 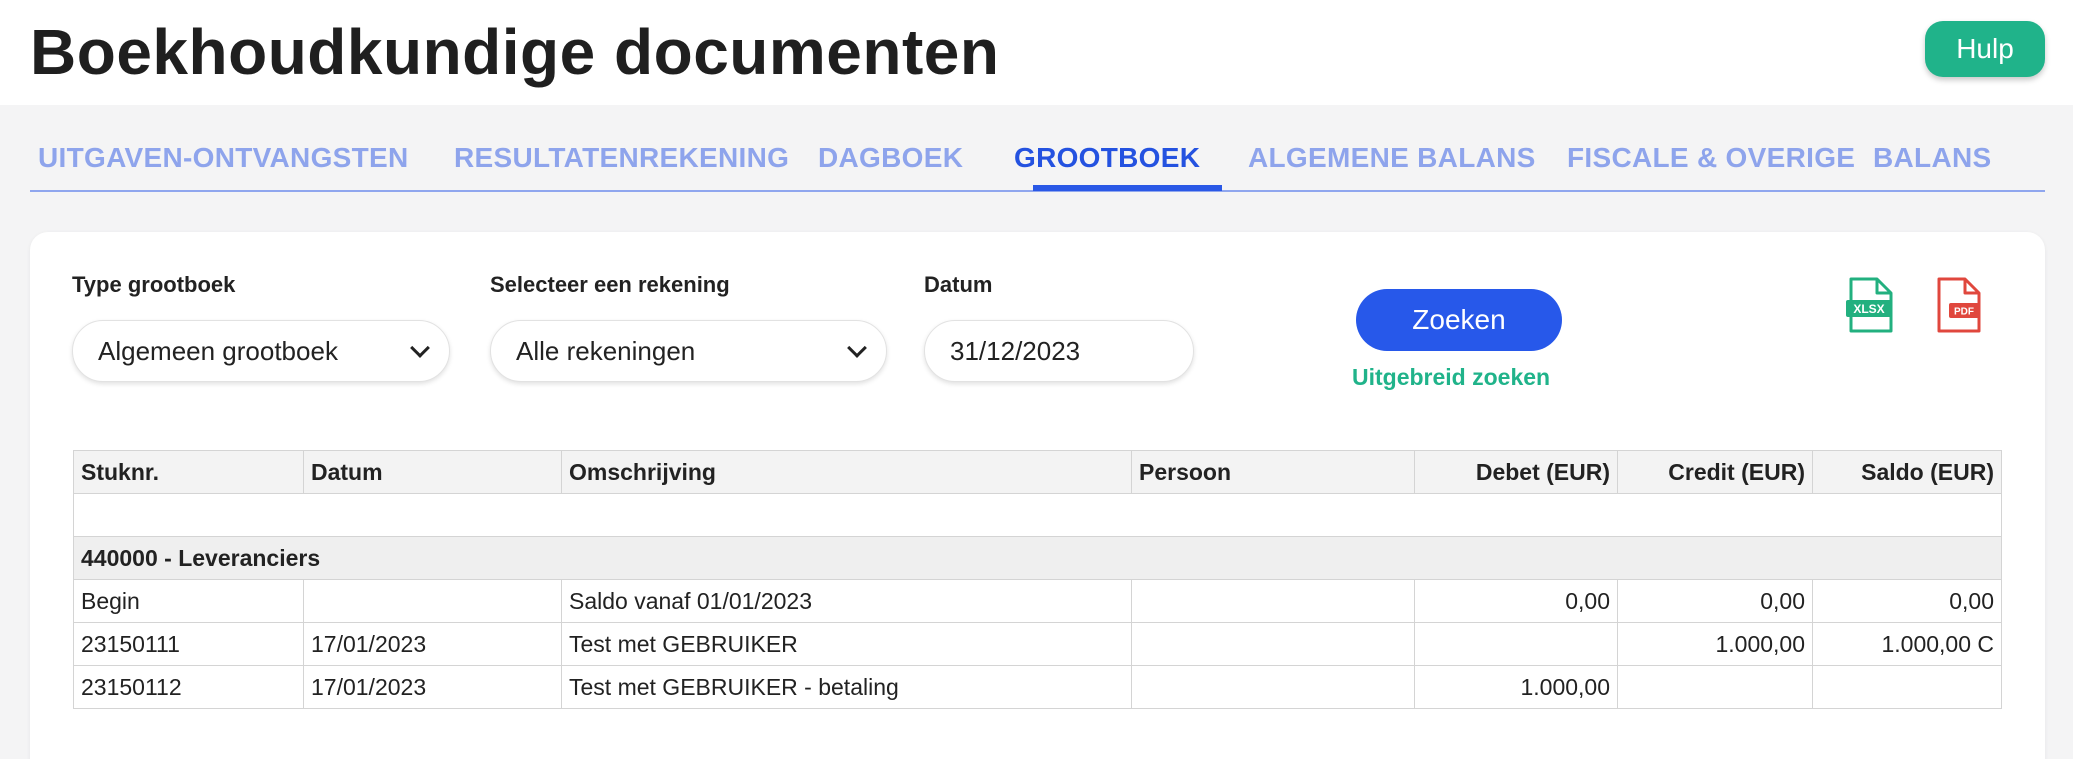 I want to click on table-spacer-row, so click(x=1037, y=515).